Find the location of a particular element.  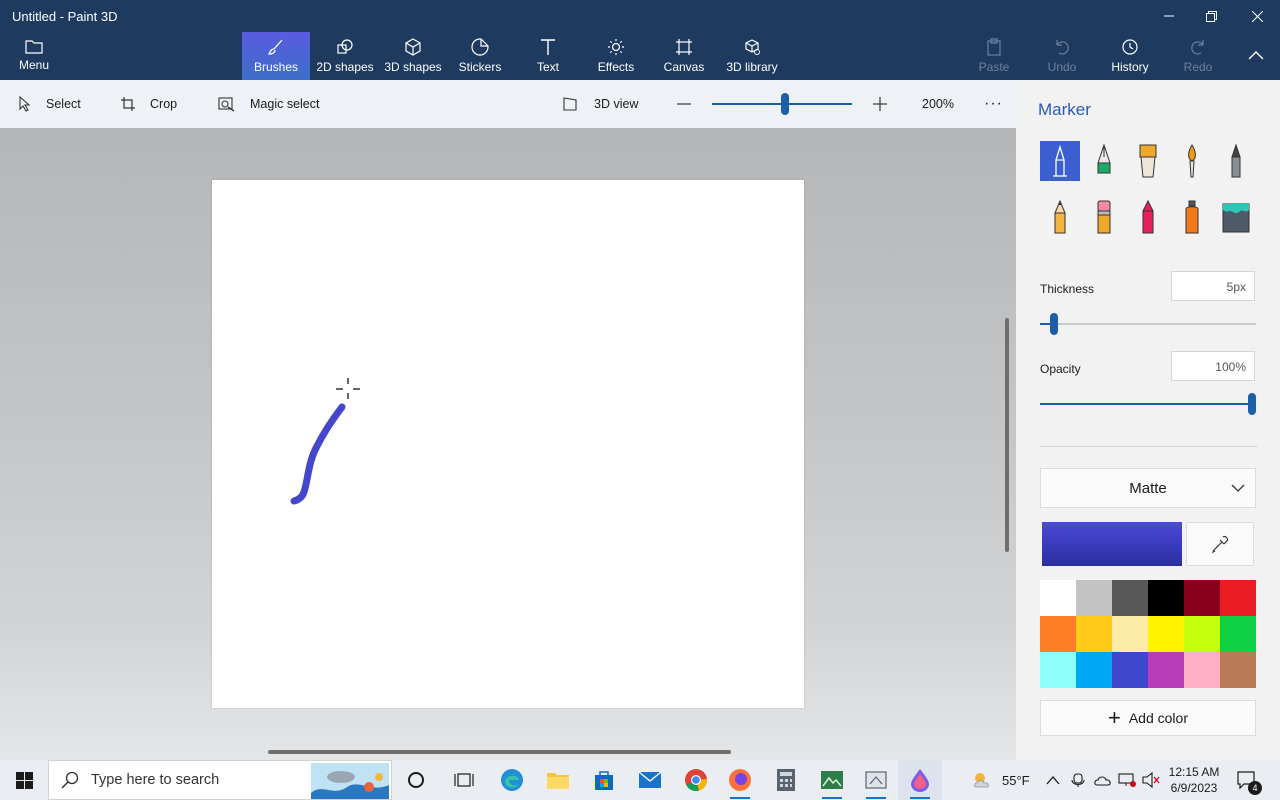

weather-widget: 55°F is located at coordinates (1000, 780).